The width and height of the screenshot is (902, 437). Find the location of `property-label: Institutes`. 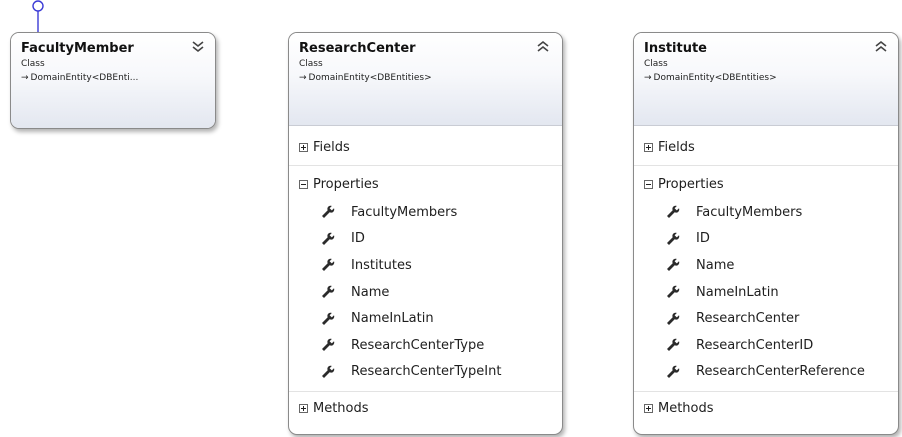

property-label: Institutes is located at coordinates (381, 265).